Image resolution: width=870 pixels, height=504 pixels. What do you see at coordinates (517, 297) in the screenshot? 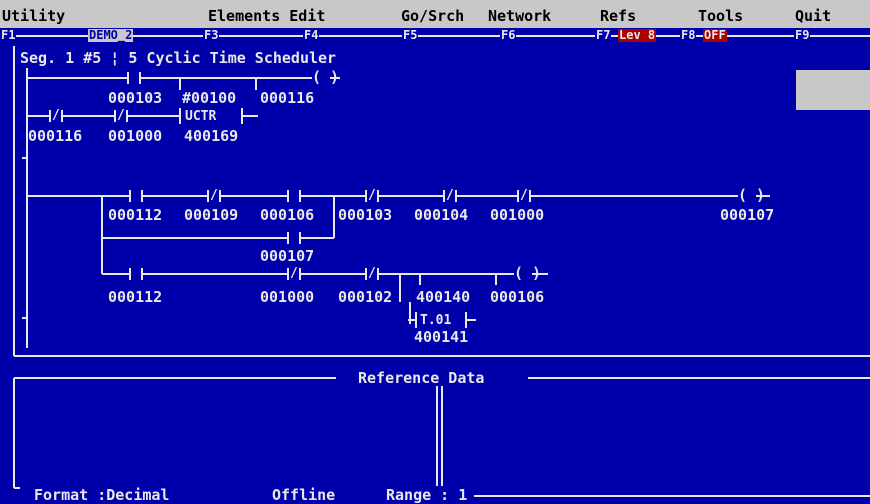
I see `branch2-addr-e: 000106` at bounding box center [517, 297].